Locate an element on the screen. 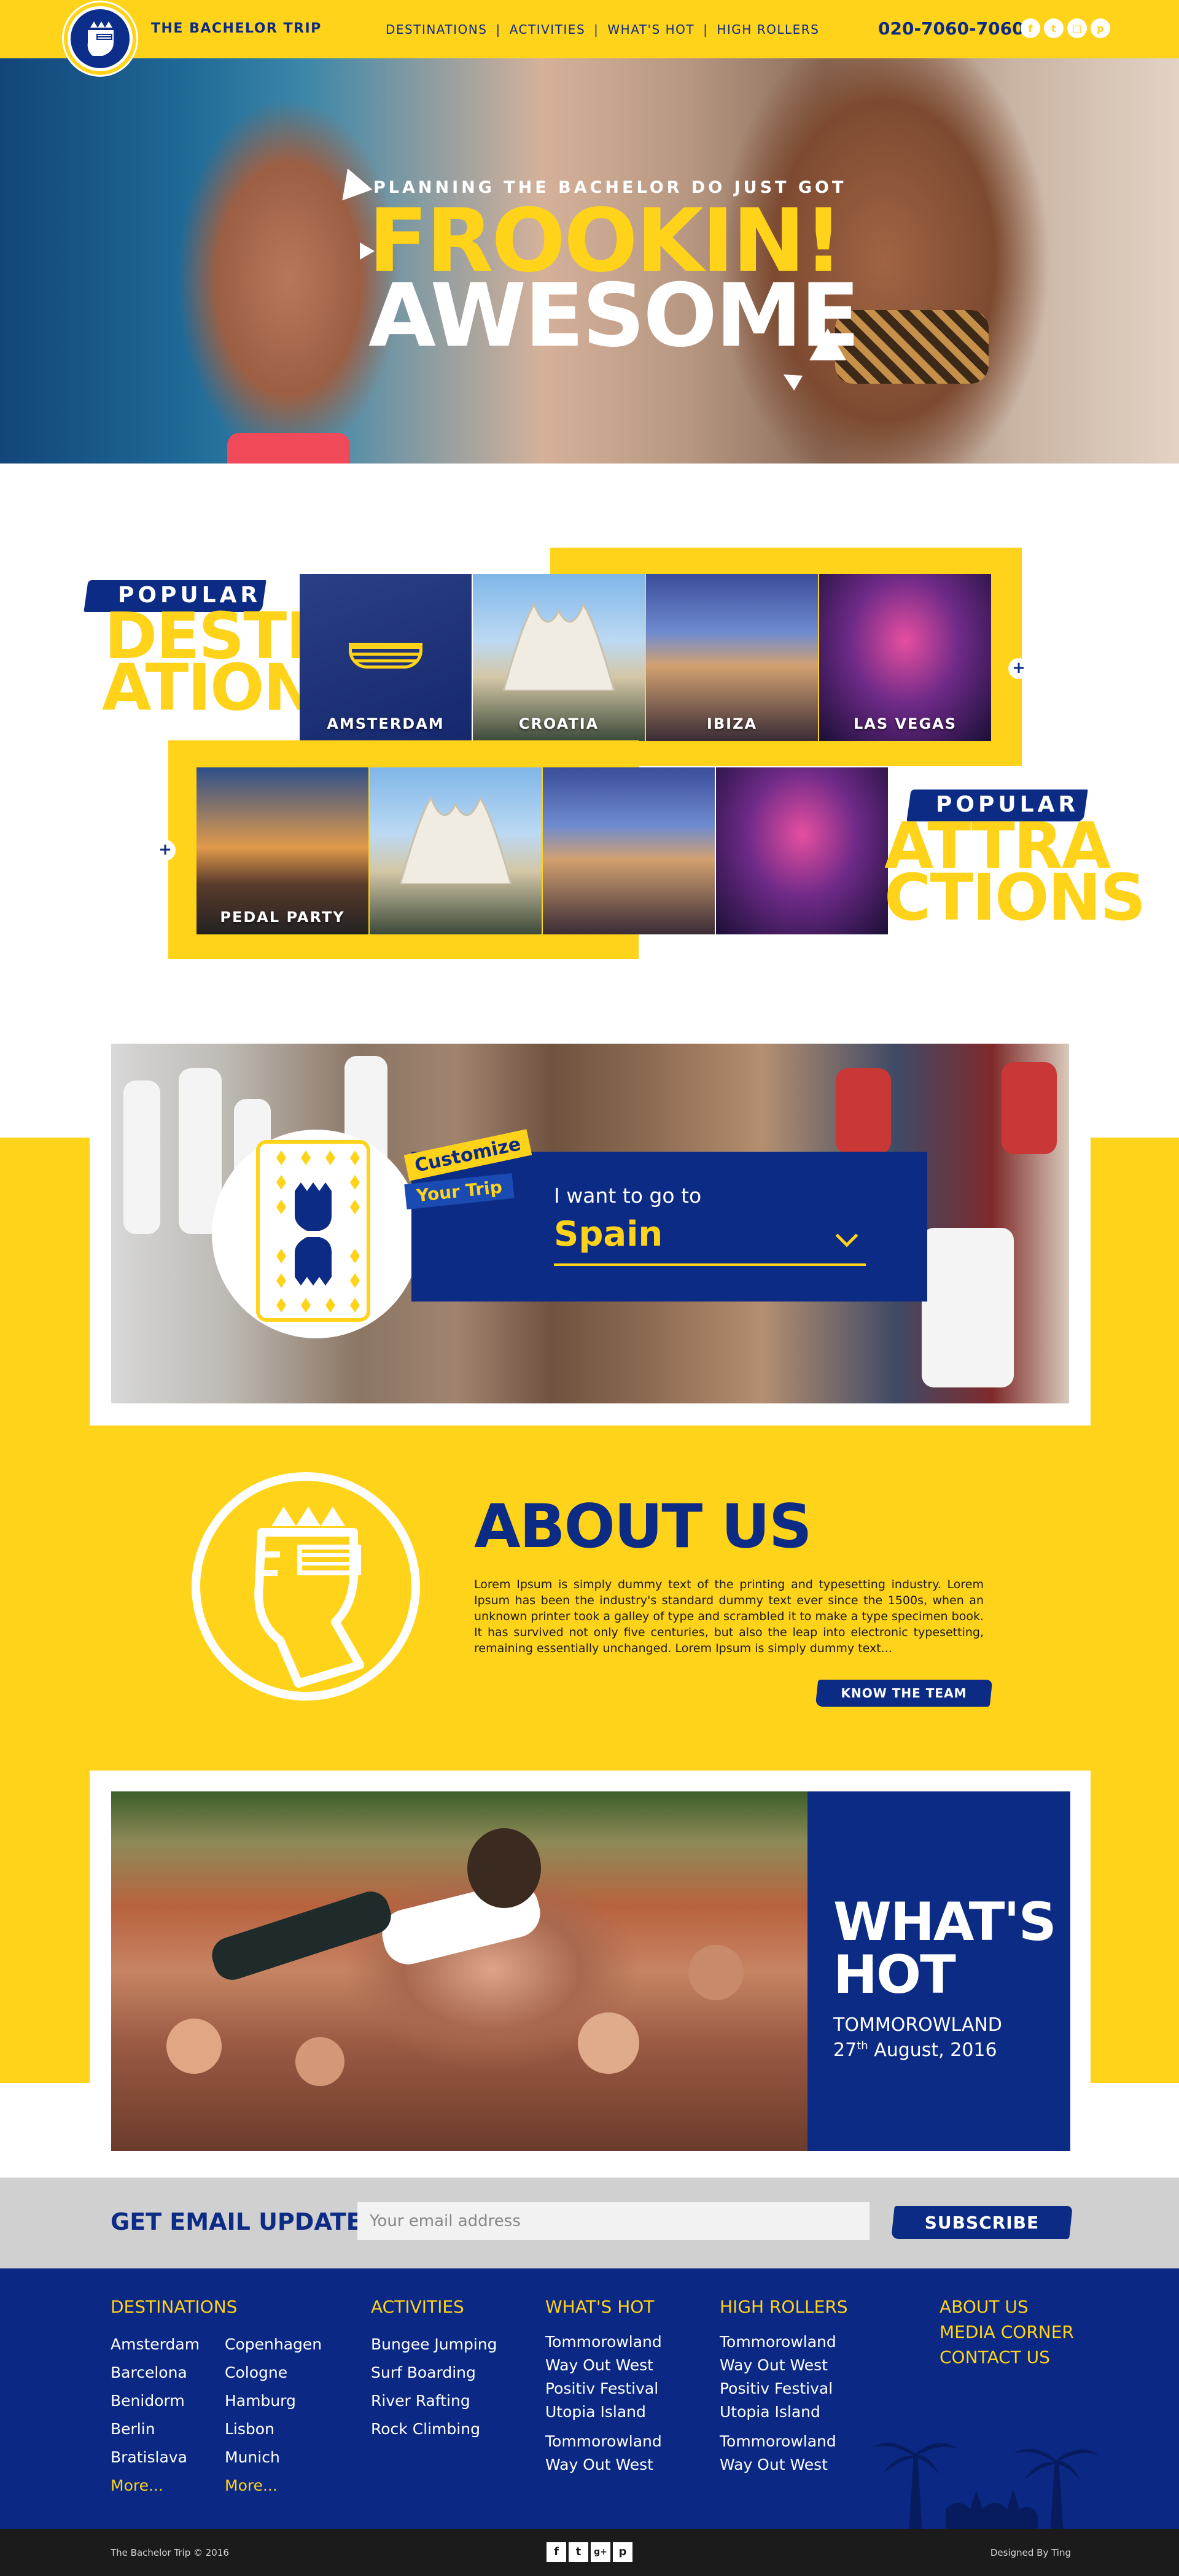 The height and width of the screenshot is (2576, 1179). nav-whats-hot: WHAT'S HOT is located at coordinates (651, 29).